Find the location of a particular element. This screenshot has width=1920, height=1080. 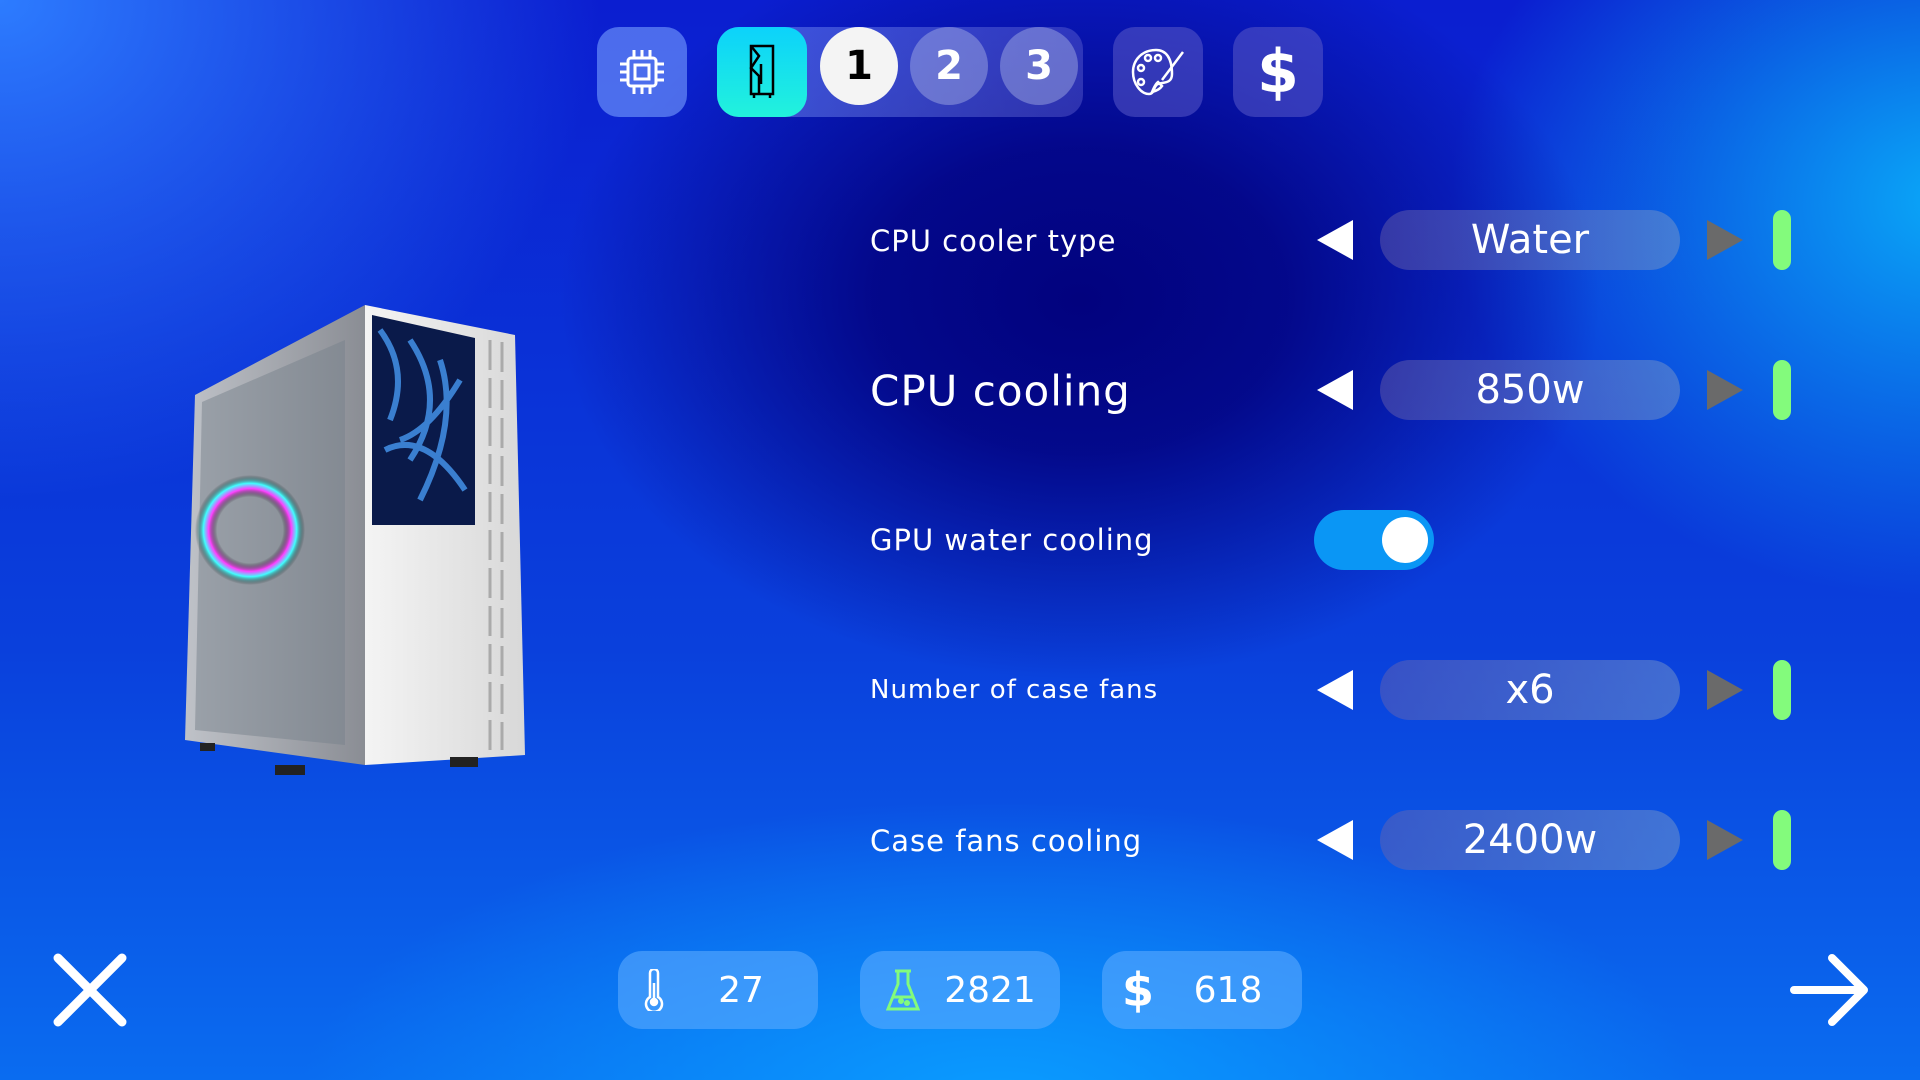

cpu-cooling-indicator is located at coordinates (1782, 390).